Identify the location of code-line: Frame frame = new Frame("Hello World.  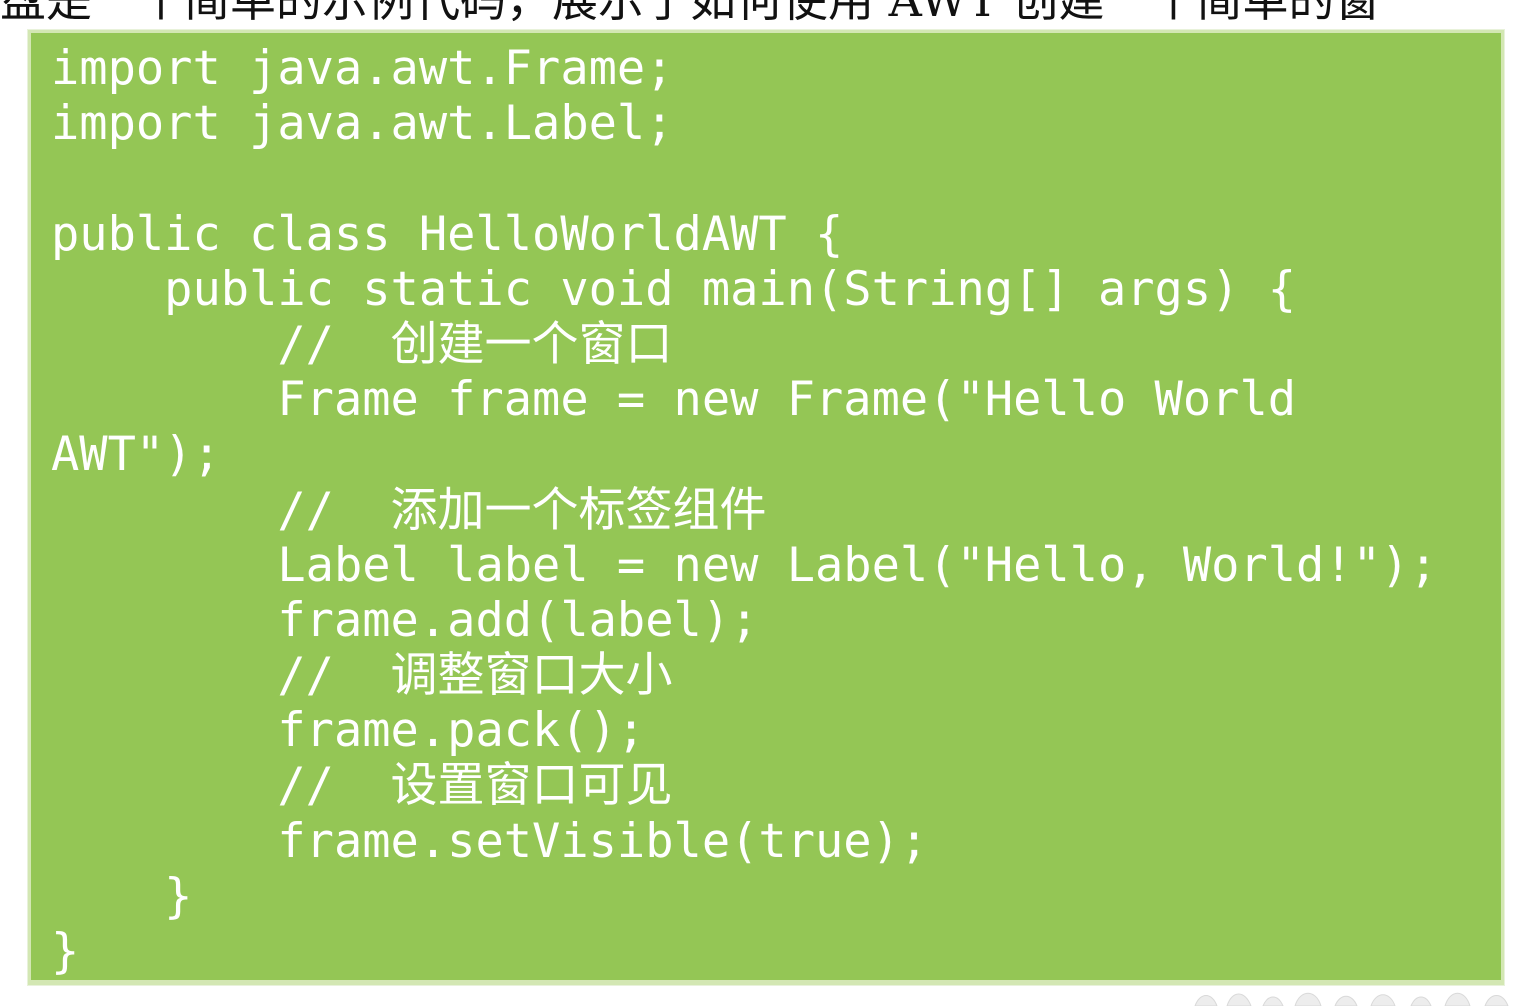
(674, 400).